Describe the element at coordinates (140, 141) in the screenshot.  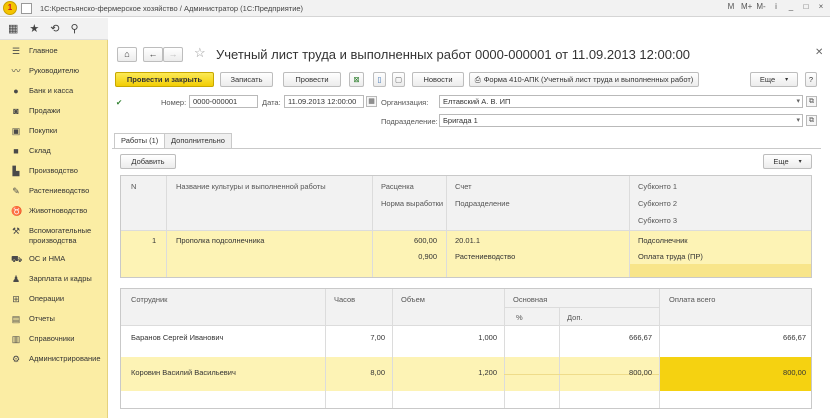
I see `tab-works: Работы (1)` at that location.